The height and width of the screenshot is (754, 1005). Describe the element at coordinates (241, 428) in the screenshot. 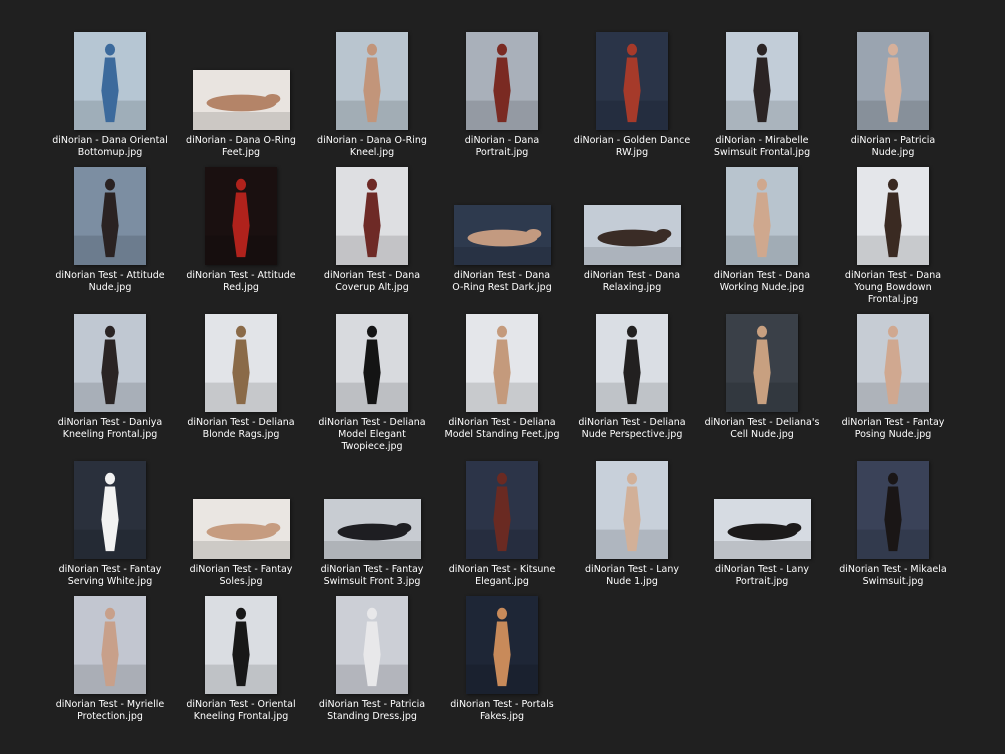

I see `file-name-label: diNorian Test - Deliana Blonde Rags.jpg` at that location.